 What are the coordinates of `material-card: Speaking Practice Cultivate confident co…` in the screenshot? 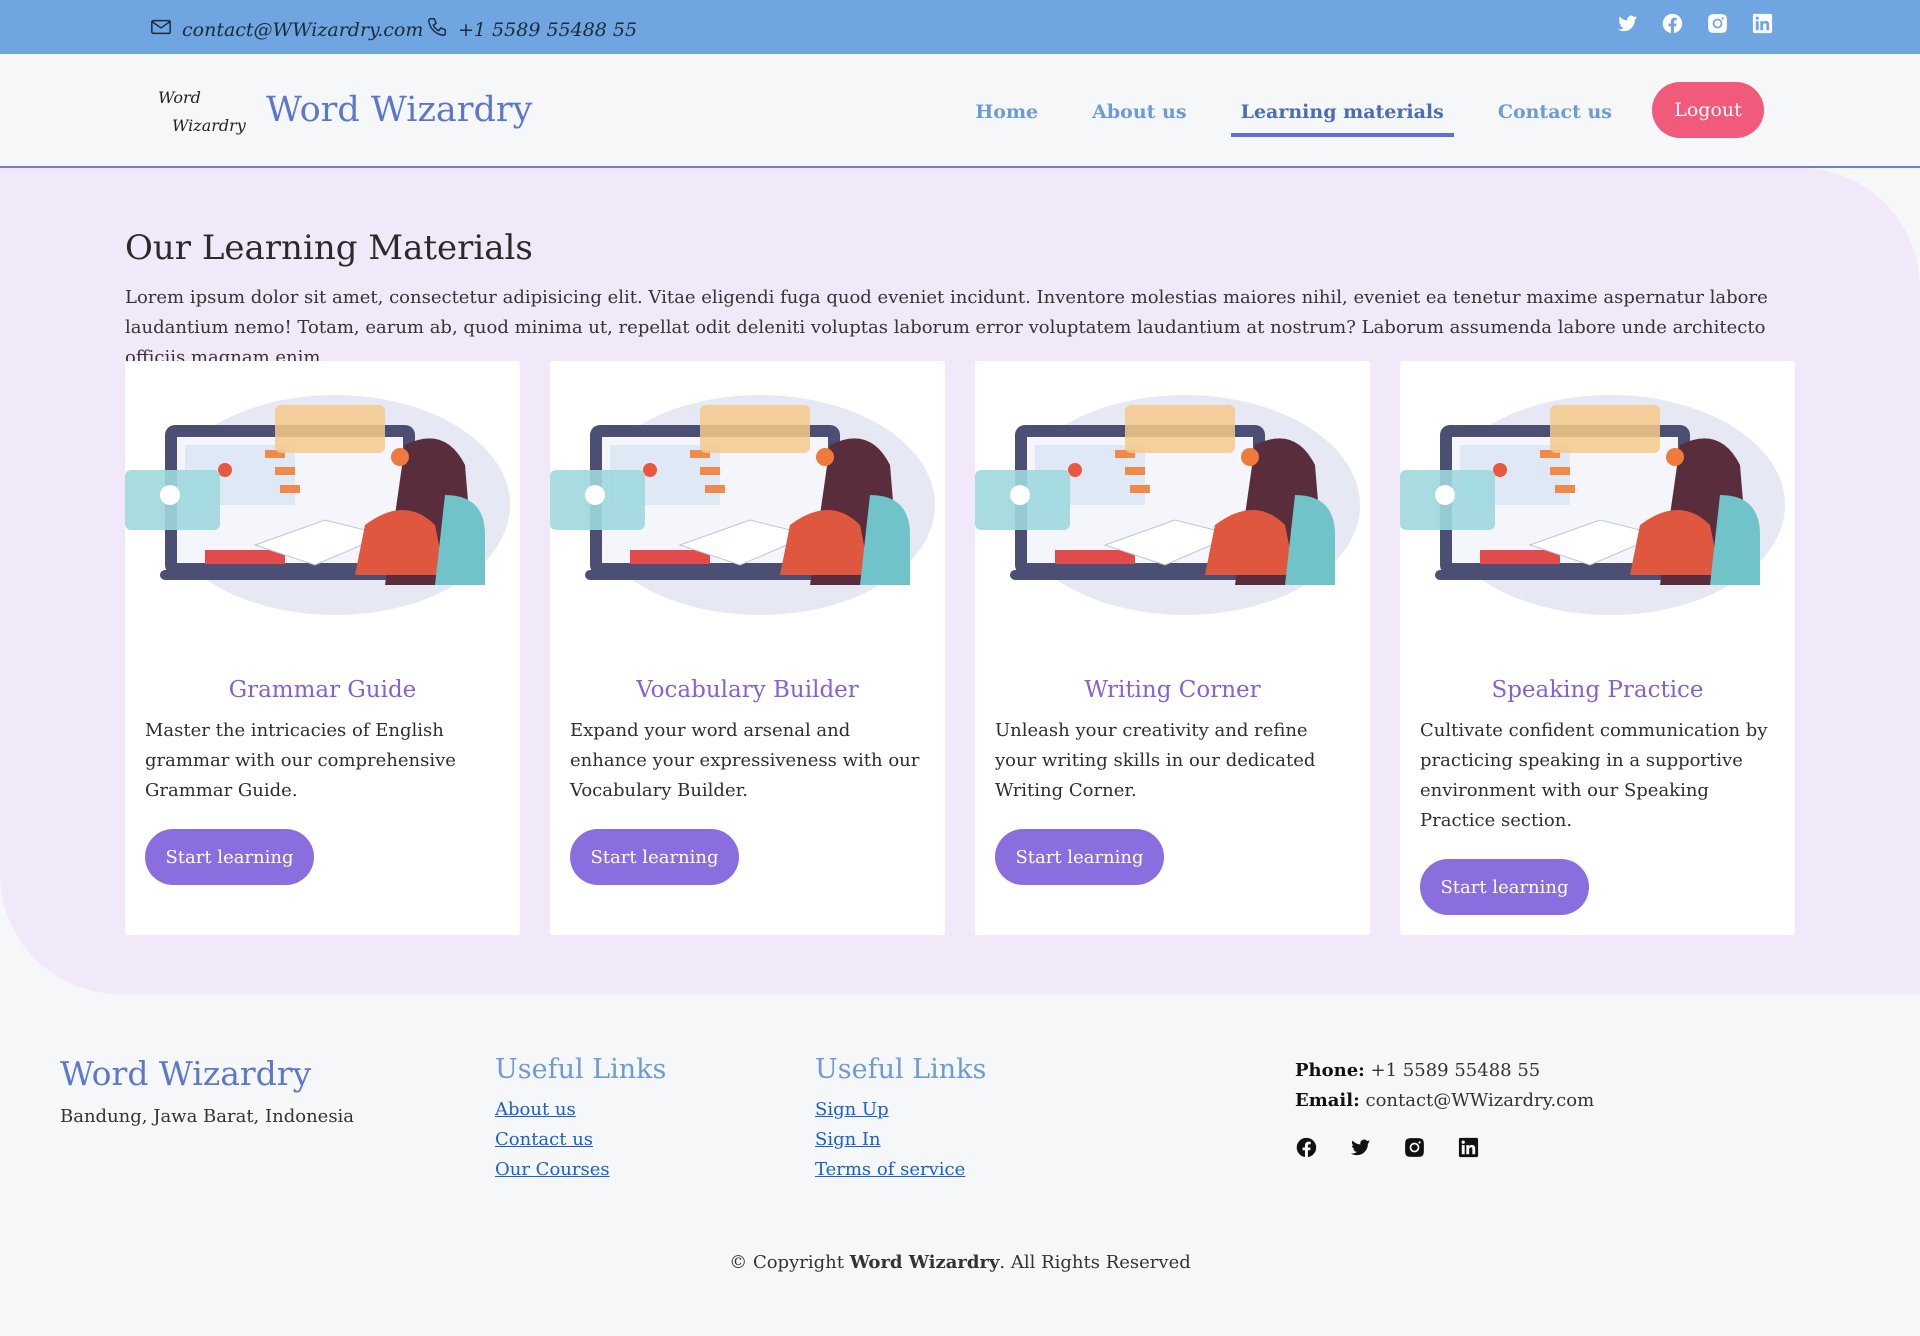 It's located at (1597, 648).